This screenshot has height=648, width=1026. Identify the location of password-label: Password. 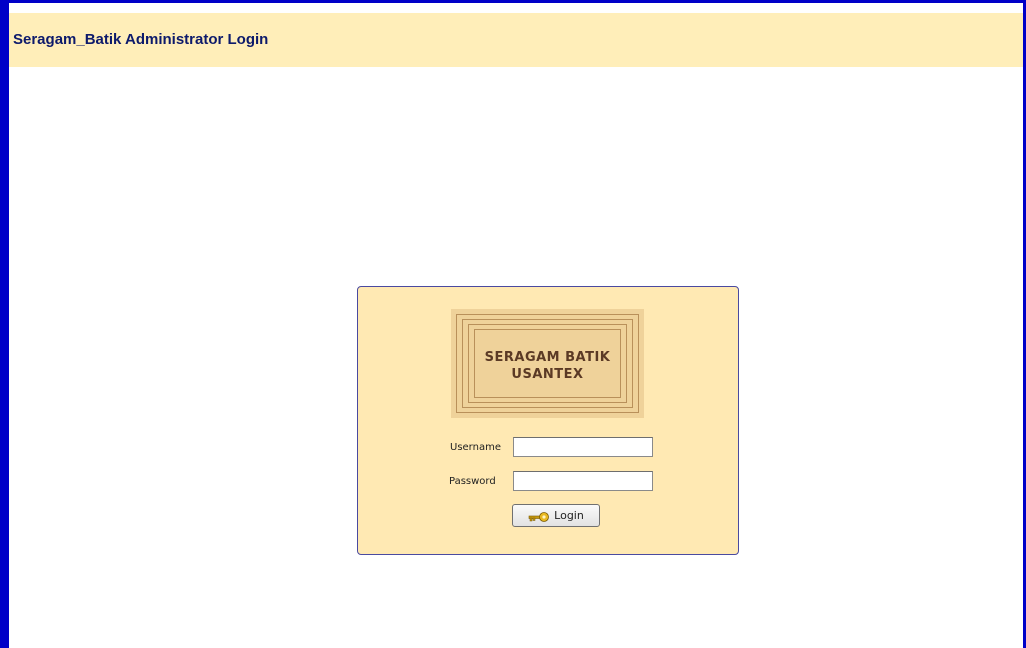
(472, 481).